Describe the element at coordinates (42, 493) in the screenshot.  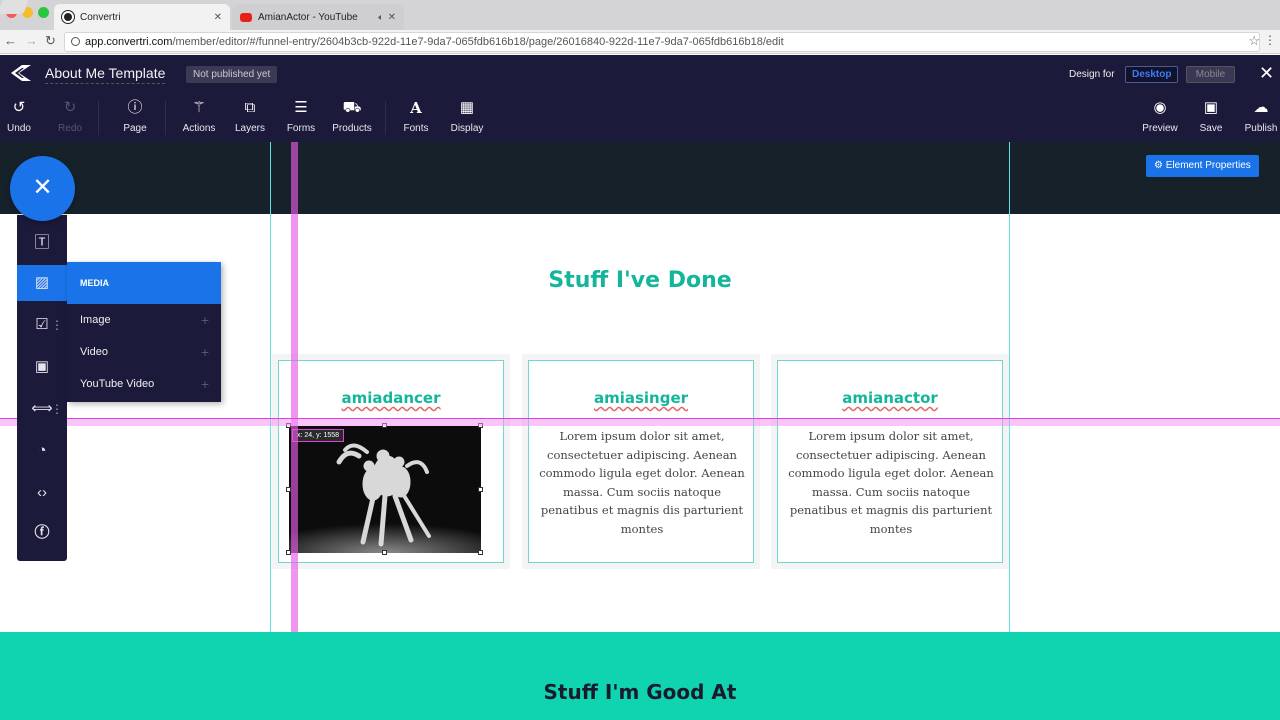
I see `code-element-button: ‹›` at that location.